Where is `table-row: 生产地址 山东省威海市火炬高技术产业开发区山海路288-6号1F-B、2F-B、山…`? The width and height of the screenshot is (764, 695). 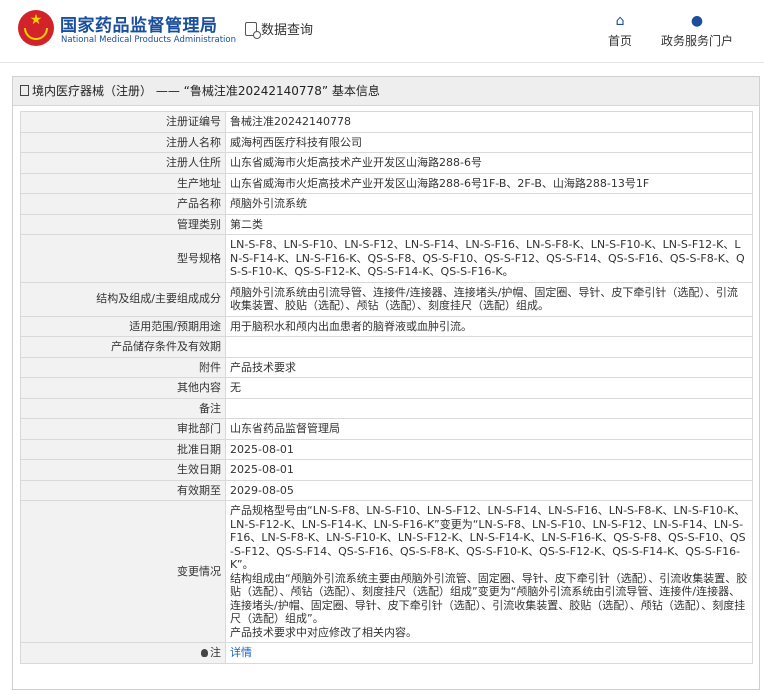 table-row: 生产地址 山东省威海市火炬高技术产业开发区山海路288-6号1F-B、2F-B、山… is located at coordinates (386, 183).